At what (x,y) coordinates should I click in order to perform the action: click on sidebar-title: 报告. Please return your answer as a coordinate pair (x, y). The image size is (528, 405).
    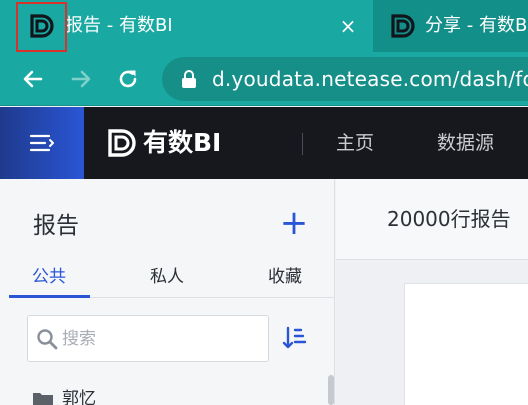
    Looking at the image, I should click on (56, 226).